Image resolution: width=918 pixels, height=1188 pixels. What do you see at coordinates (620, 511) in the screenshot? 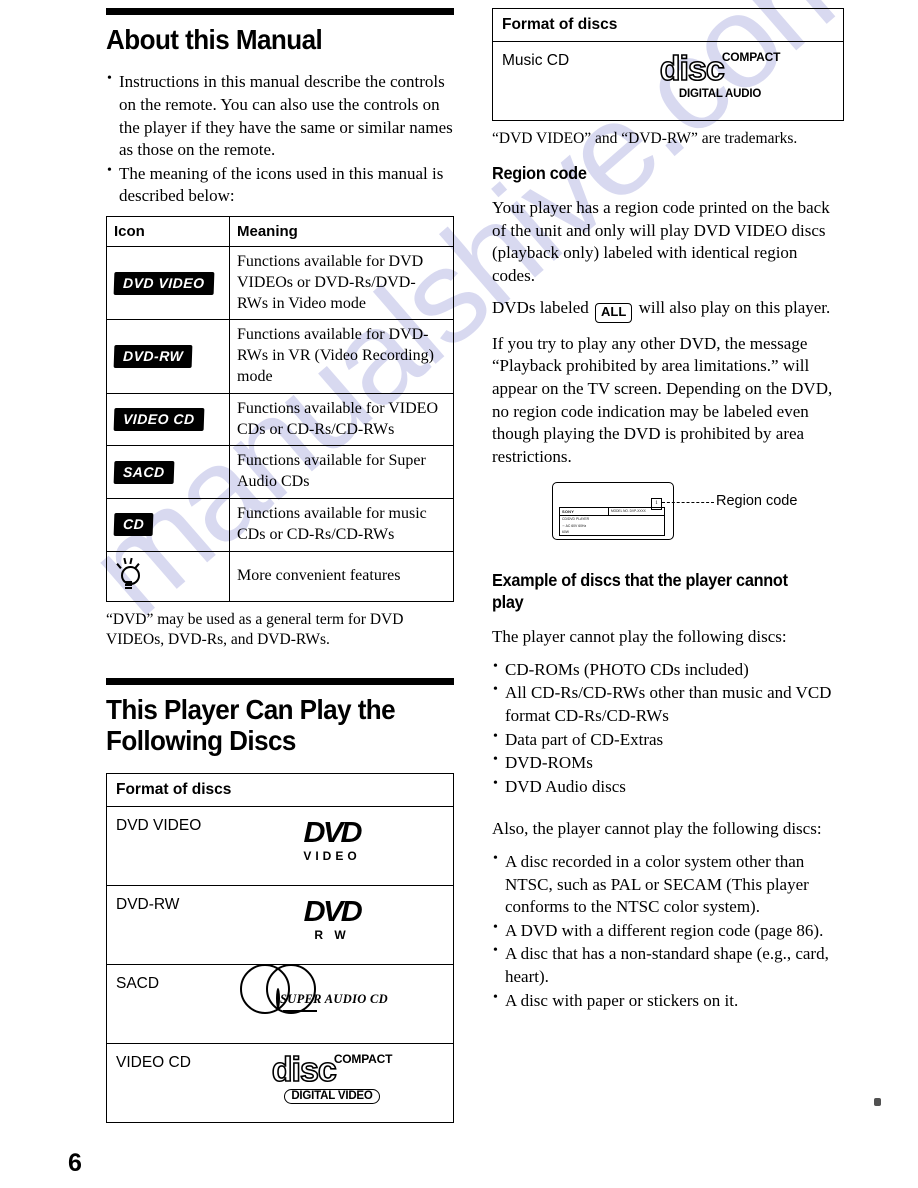
I see `model-caption: MODEL NO.` at bounding box center [620, 511].